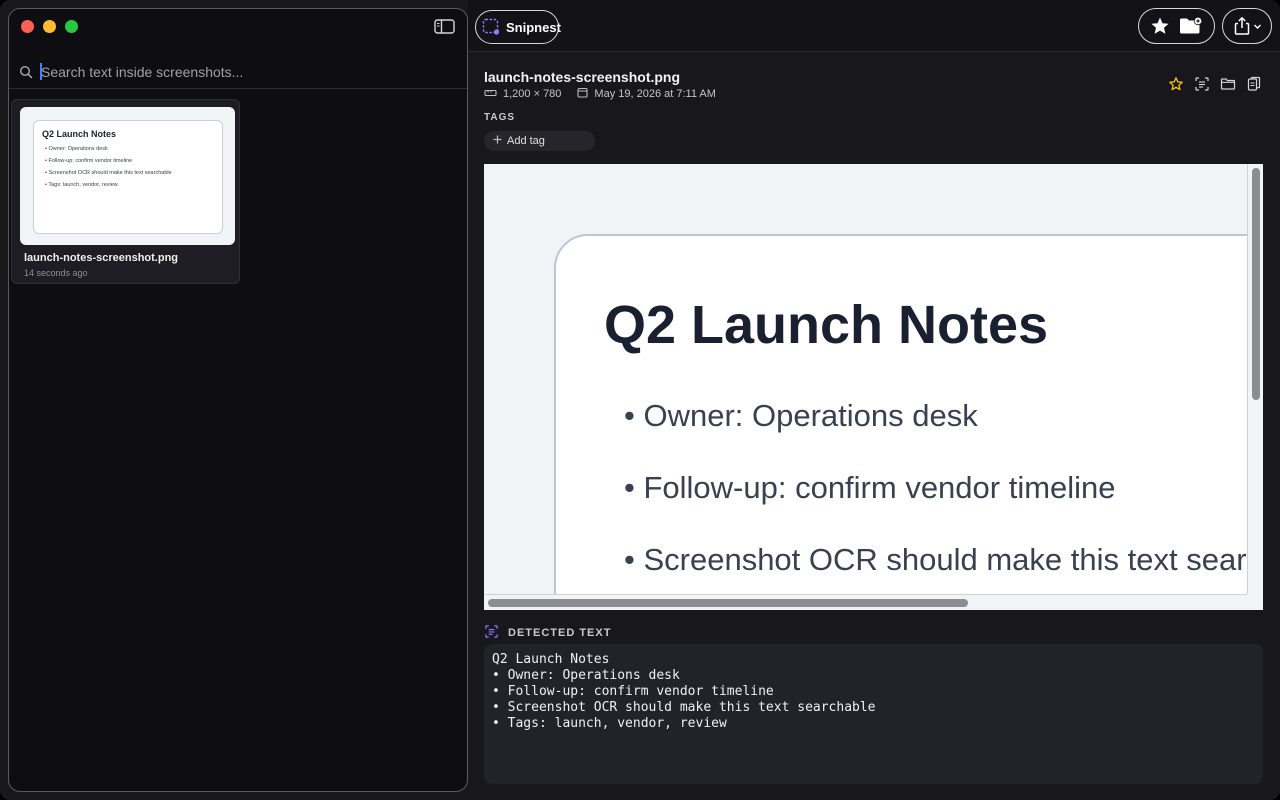 This screenshot has width=1280, height=800. I want to click on detected-text-heading: DETECTED TEXT, so click(547, 633).